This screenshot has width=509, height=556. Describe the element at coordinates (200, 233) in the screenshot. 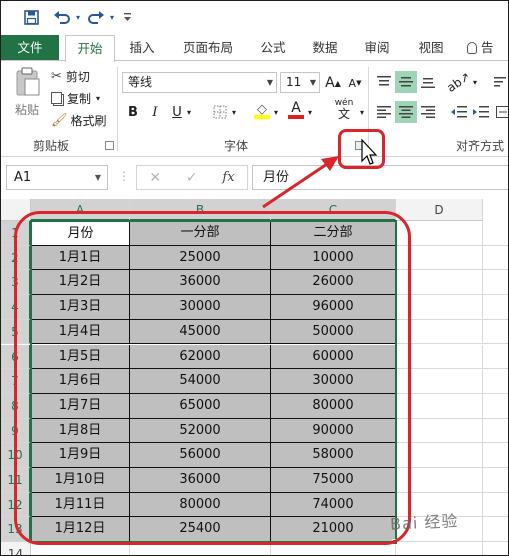

I see `cell-B1: 一分部` at that location.